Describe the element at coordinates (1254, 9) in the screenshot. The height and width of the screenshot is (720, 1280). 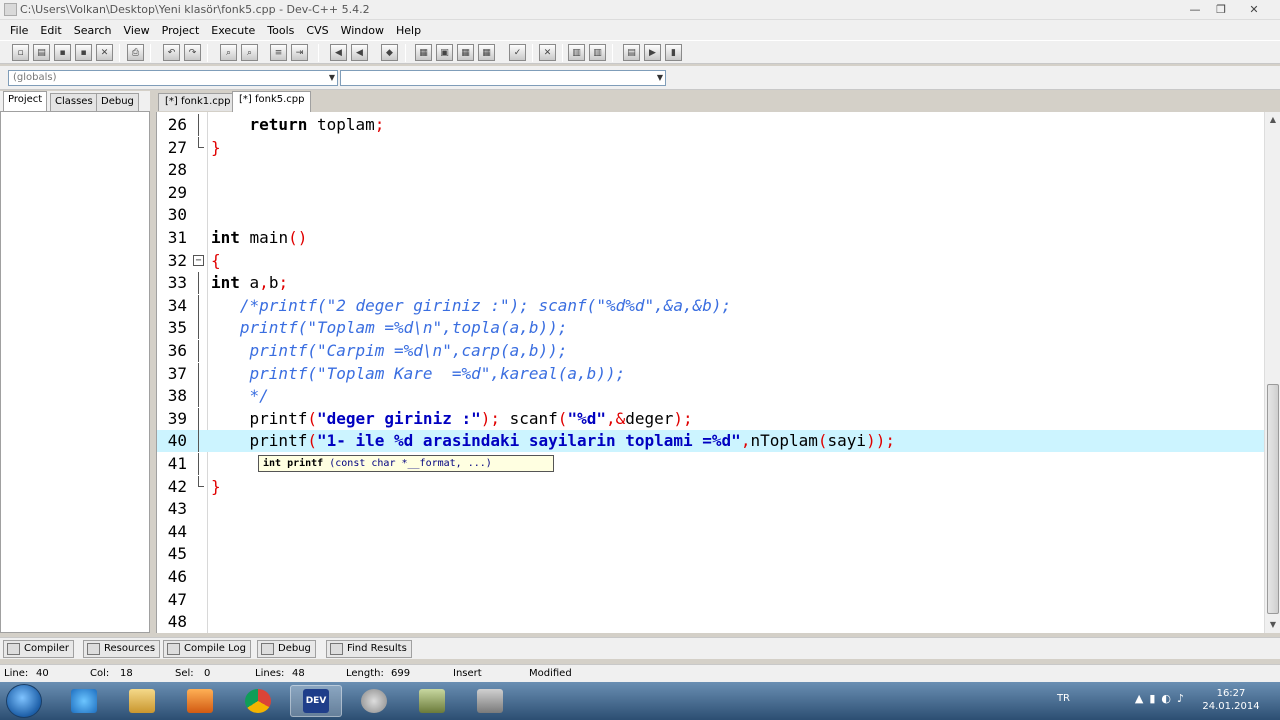
I see `close-button: ✕` at that location.